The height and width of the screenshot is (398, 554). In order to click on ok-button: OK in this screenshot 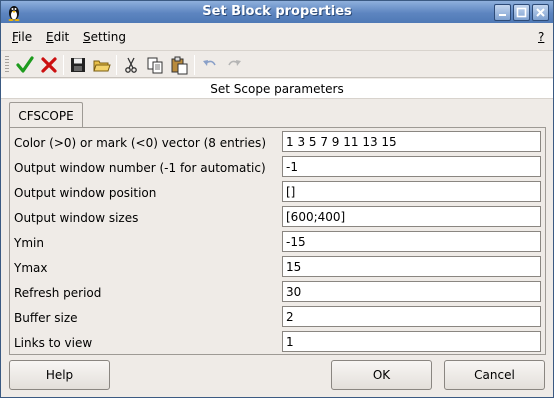, I will do `click(381, 375)`.